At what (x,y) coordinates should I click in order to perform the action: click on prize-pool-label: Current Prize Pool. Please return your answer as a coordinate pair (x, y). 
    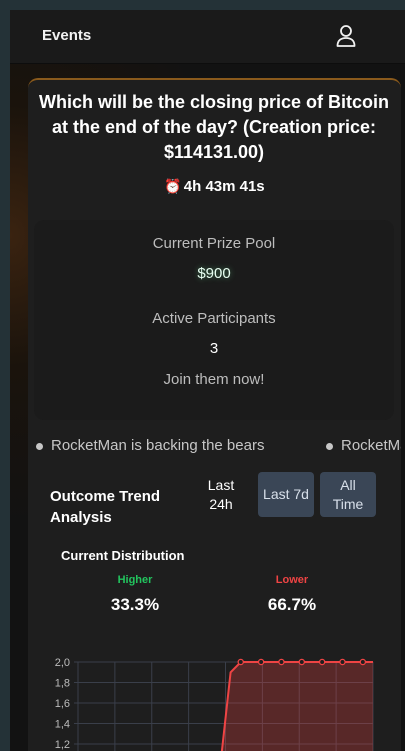
    Looking at the image, I should click on (214, 243).